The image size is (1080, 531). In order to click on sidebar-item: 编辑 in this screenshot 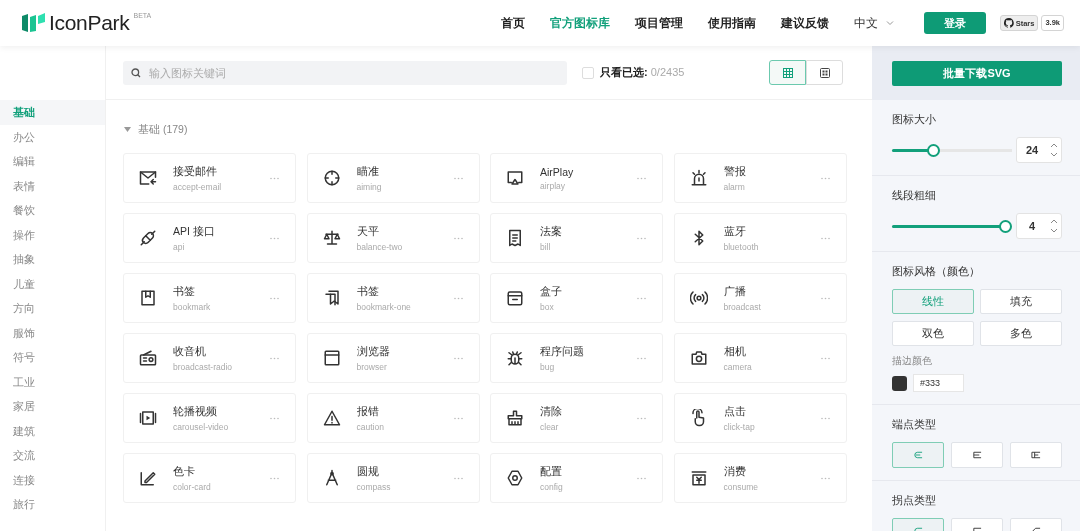, I will do `click(52, 161)`.